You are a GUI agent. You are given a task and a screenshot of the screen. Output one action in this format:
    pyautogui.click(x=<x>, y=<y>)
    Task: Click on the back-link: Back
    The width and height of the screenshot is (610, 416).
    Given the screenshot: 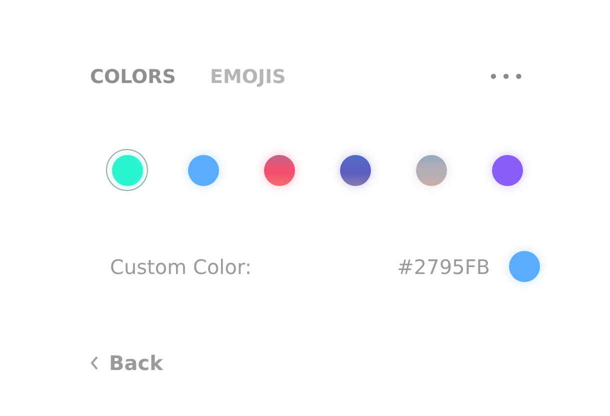 What is the action you would take?
    pyautogui.click(x=136, y=363)
    